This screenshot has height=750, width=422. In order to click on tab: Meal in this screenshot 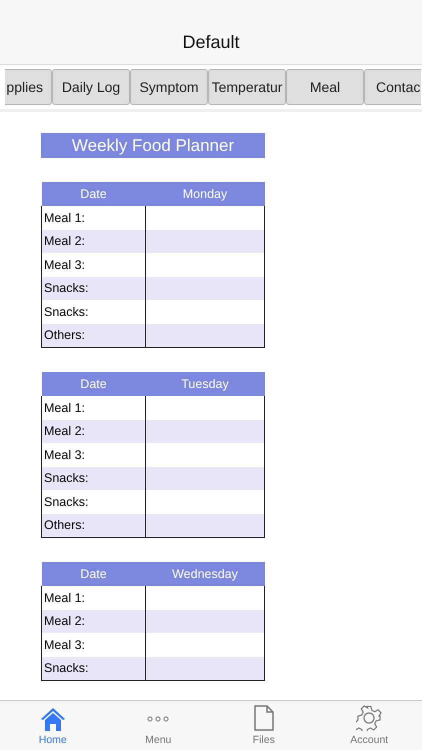, I will do `click(325, 87)`.